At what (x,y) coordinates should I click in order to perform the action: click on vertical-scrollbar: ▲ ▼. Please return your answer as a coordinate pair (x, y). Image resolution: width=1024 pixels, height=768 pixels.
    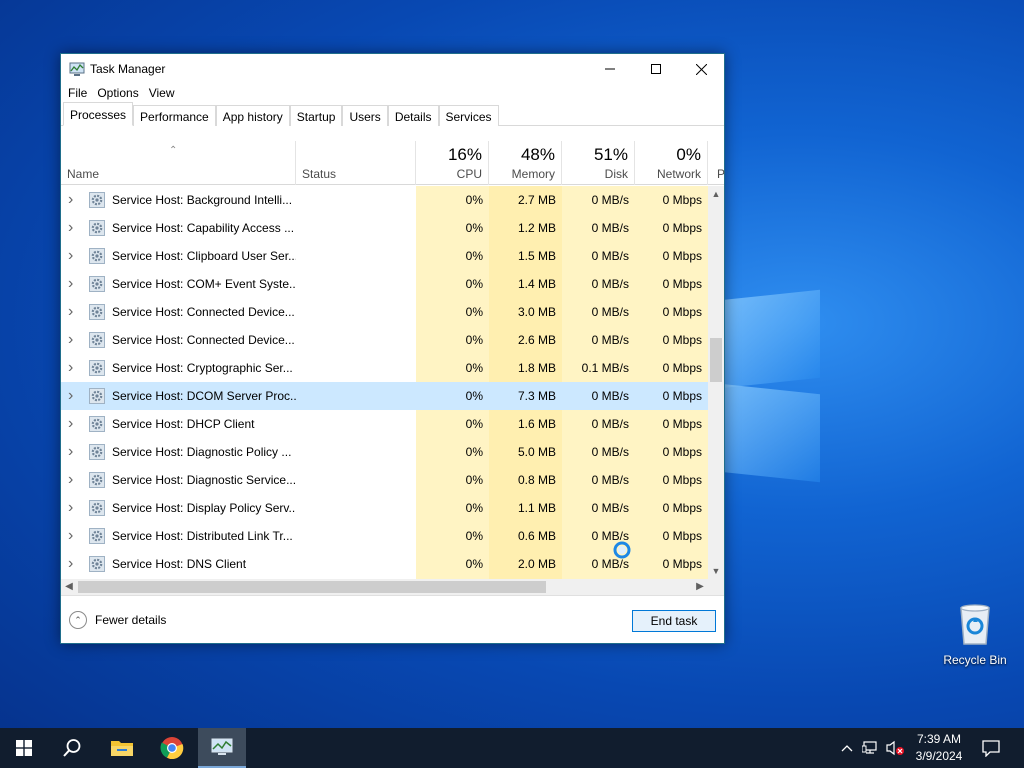
    Looking at the image, I should click on (716, 382).